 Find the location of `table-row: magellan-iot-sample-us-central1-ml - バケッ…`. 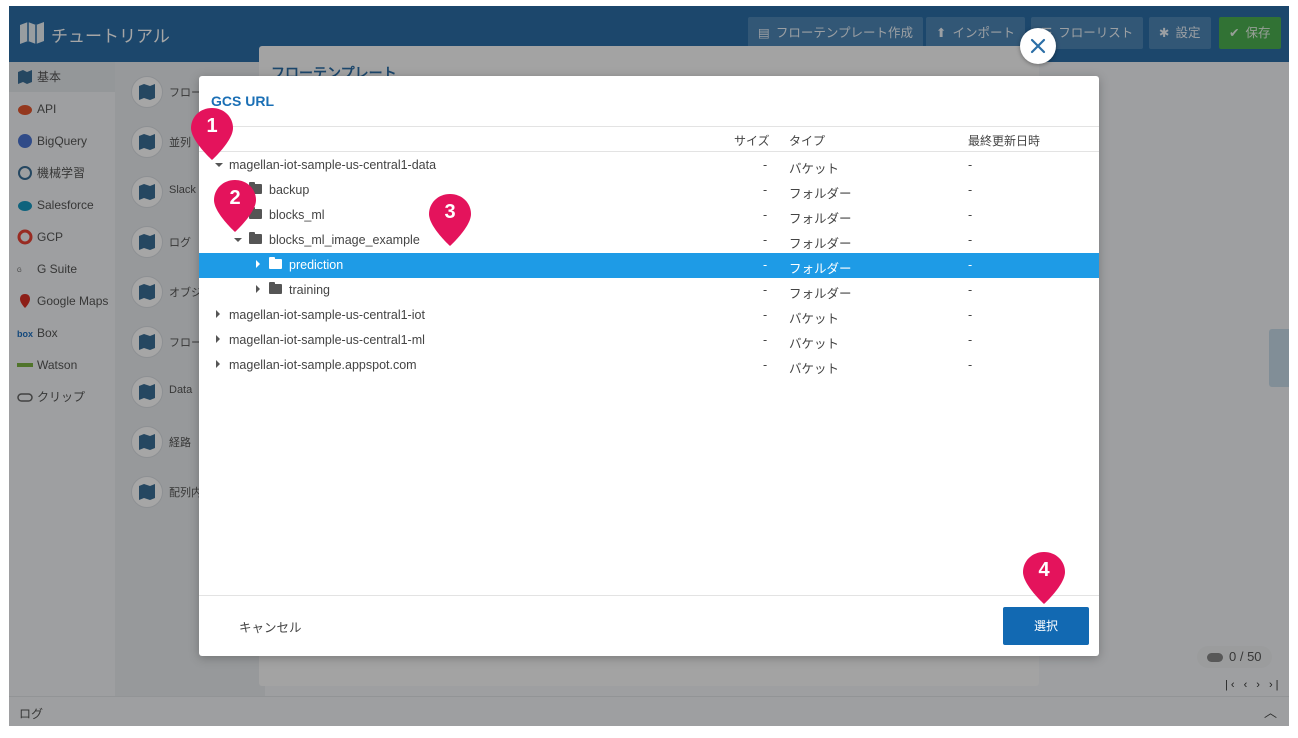

table-row: magellan-iot-sample-us-central1-ml - バケッ… is located at coordinates (649, 340).